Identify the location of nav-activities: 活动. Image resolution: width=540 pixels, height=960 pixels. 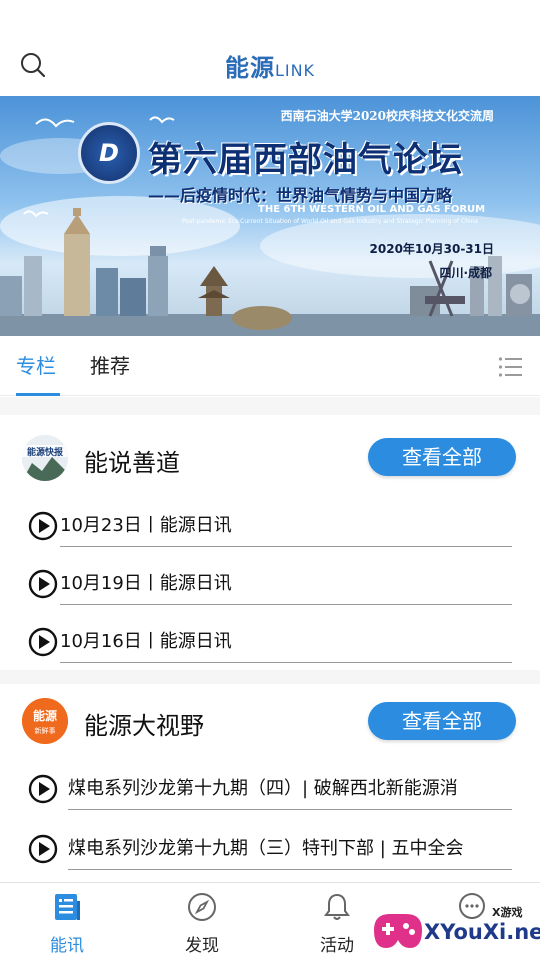
(337, 921).